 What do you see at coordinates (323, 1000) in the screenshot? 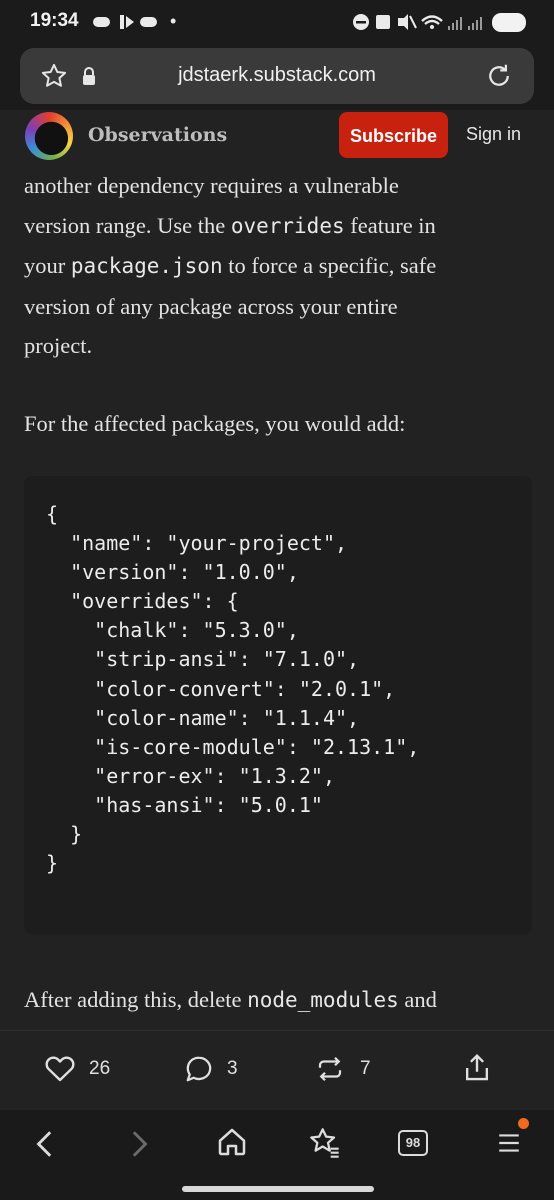
I see `inline-code: node_modules` at bounding box center [323, 1000].